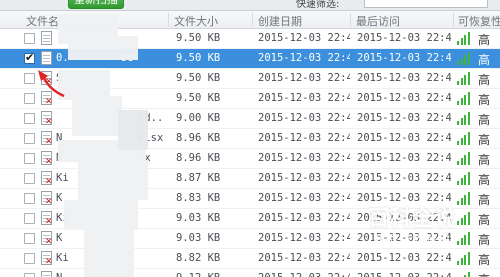  Describe the element at coordinates (151, 118) in the screenshot. I see `file-name-suffix: ld..` at that location.